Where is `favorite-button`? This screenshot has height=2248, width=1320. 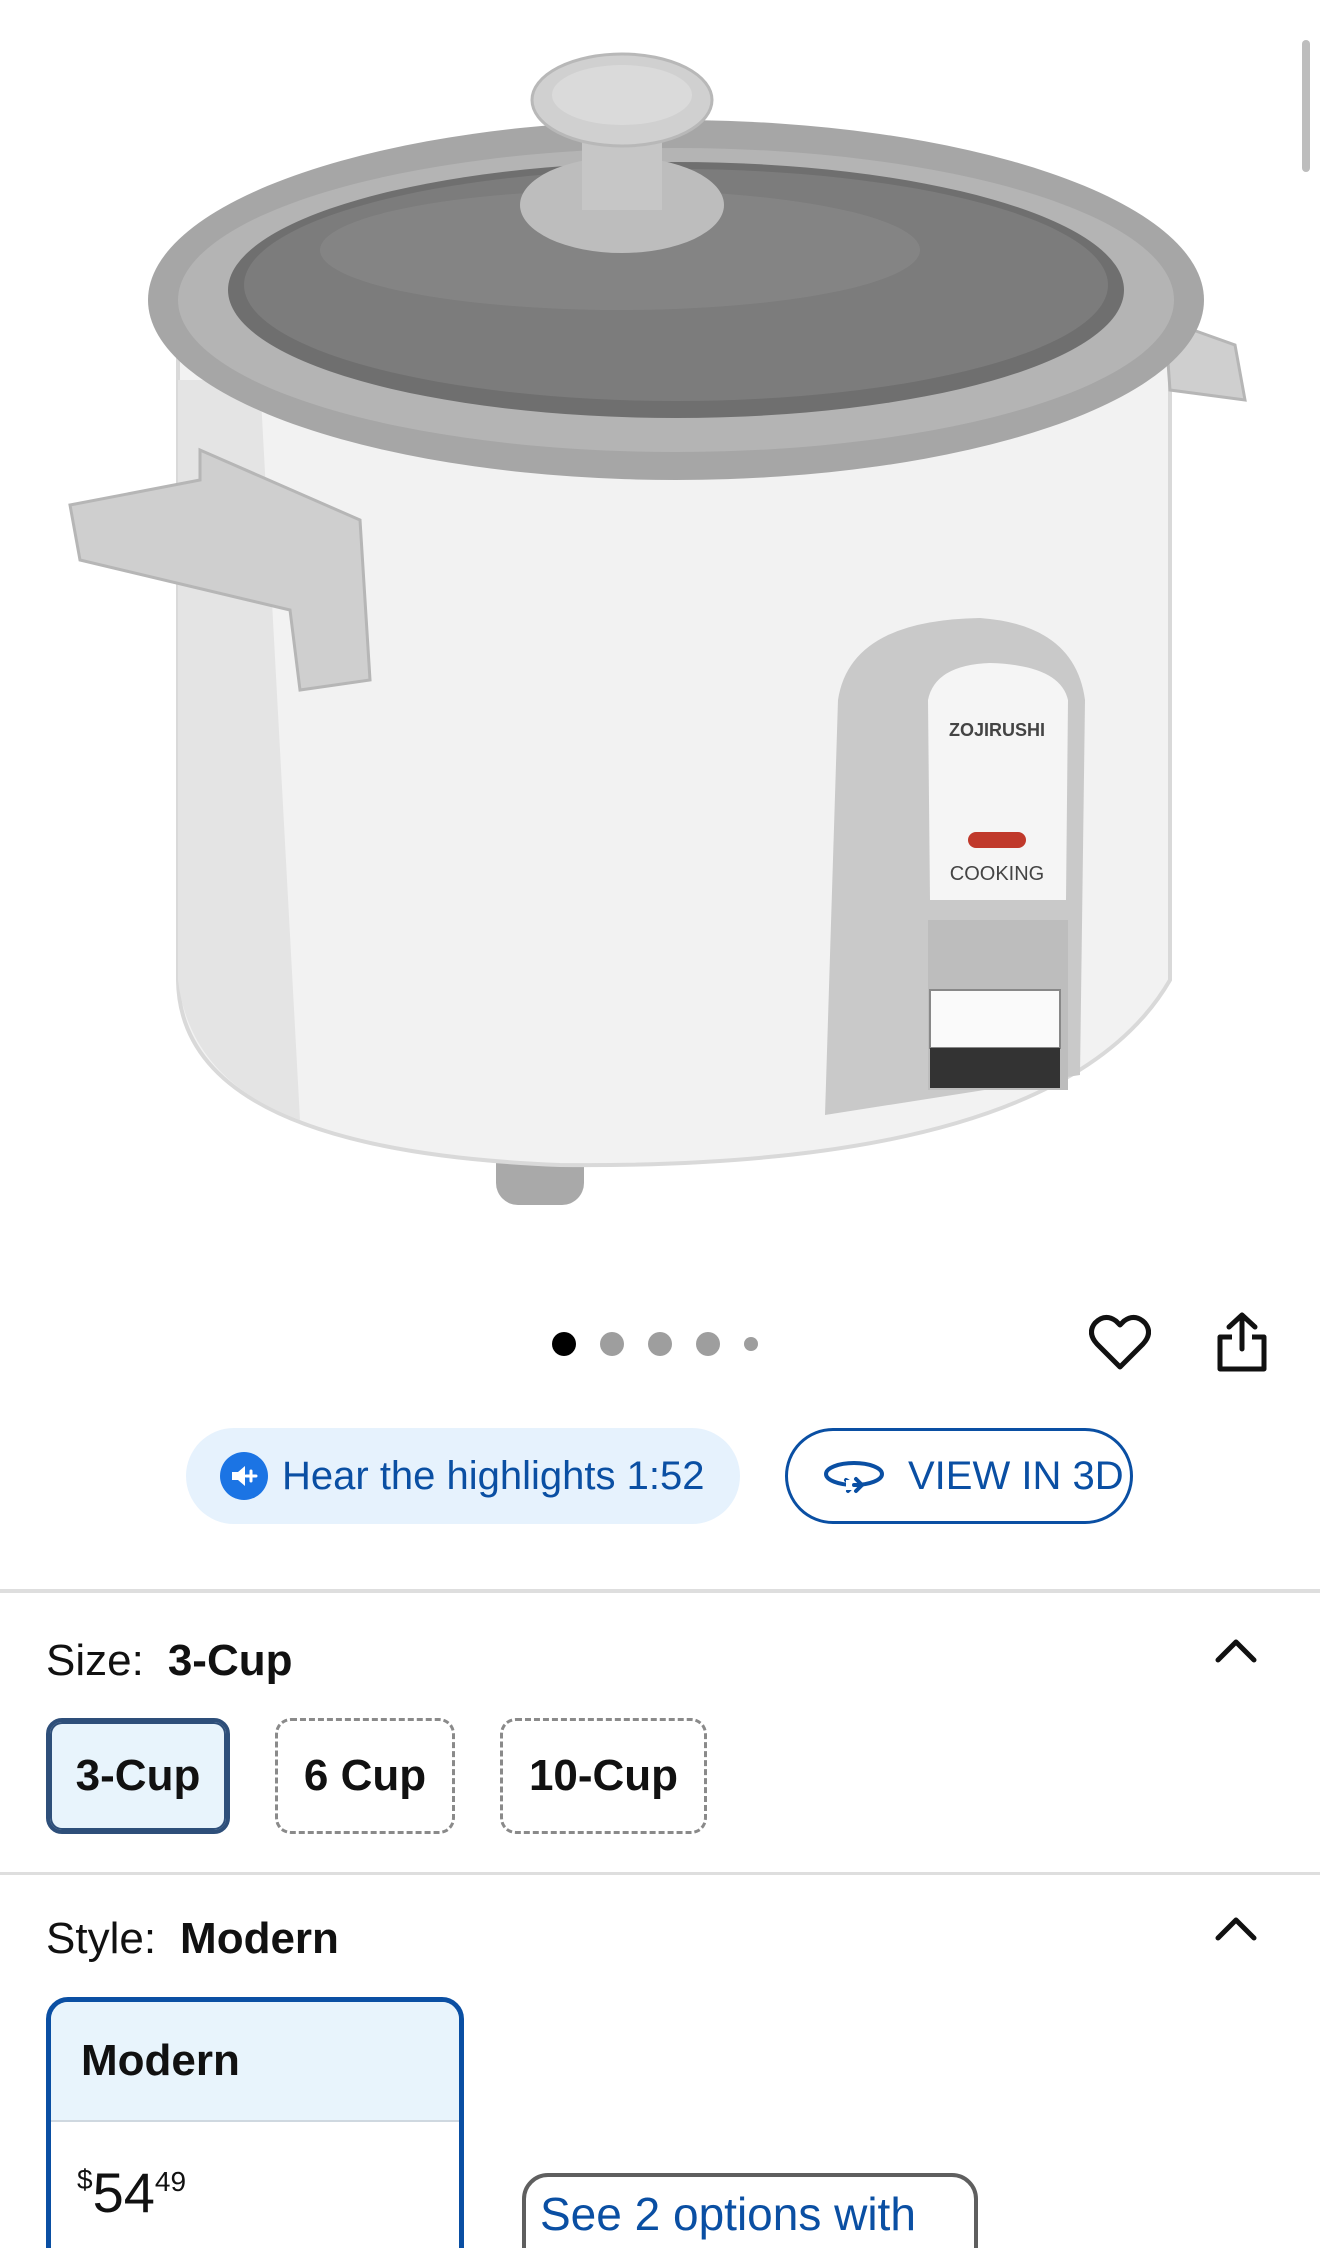
favorite-button is located at coordinates (1120, 1342).